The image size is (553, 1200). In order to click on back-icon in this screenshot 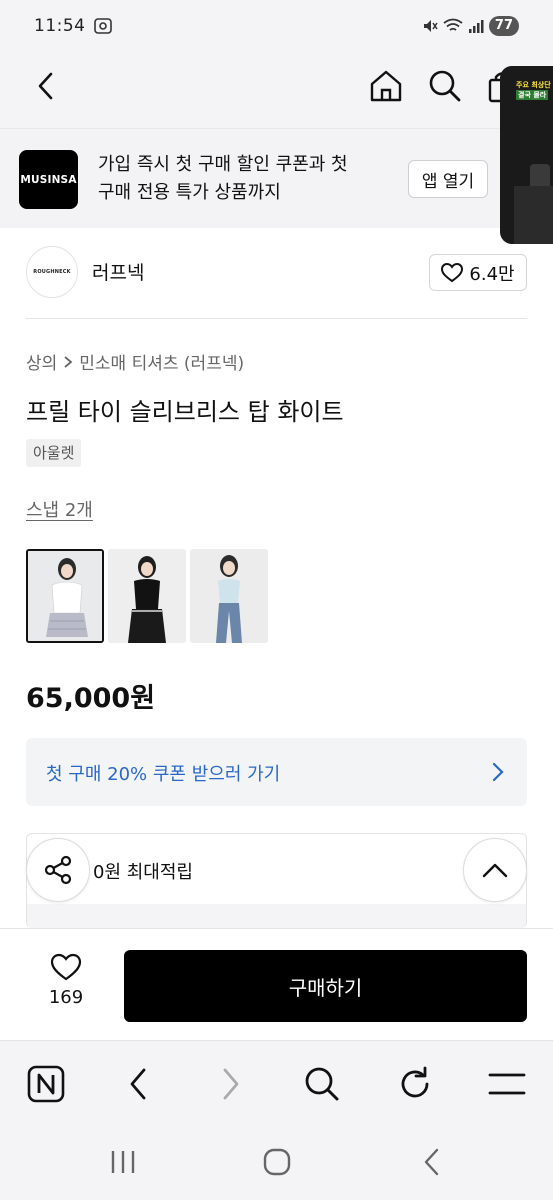, I will do `click(46, 86)`.